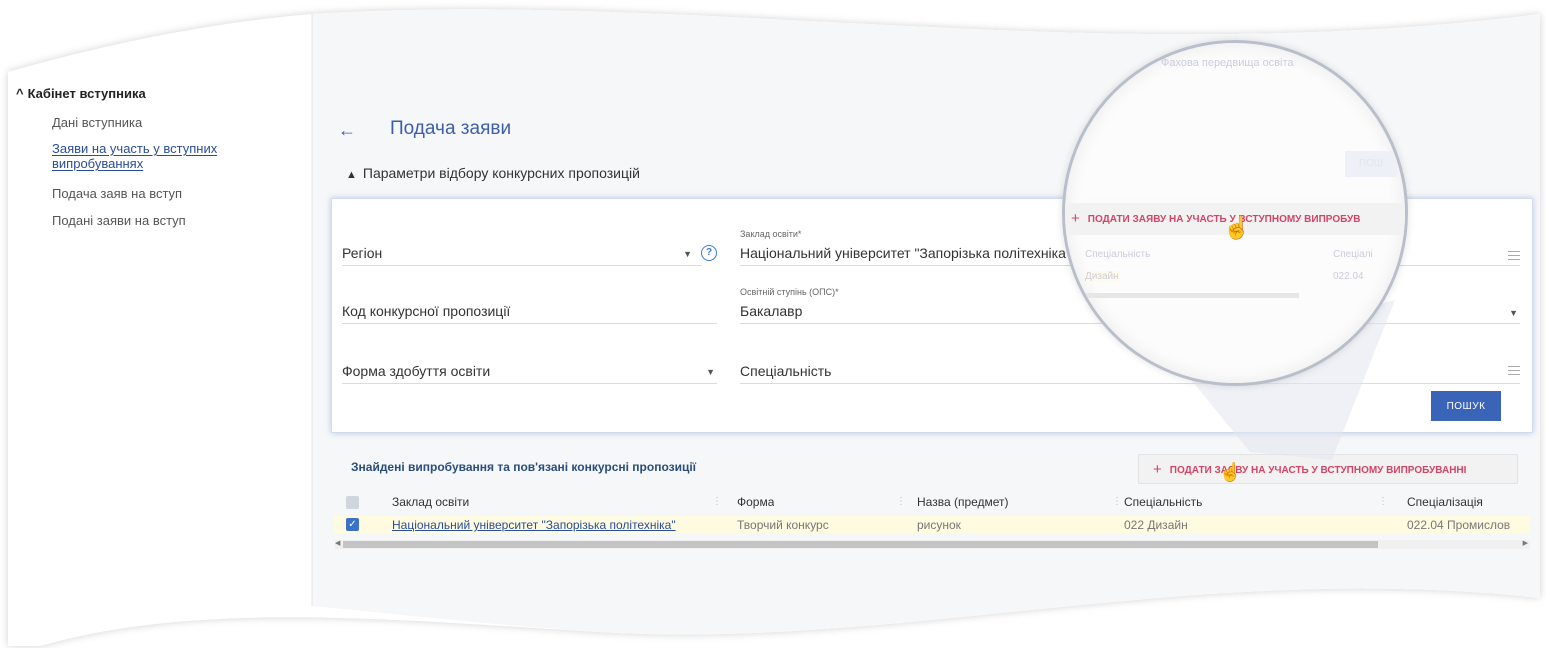 The width and height of the screenshot is (1546, 648). What do you see at coordinates (1237, 227) in the screenshot?
I see `hand-cursor-icon: ☝` at bounding box center [1237, 227].